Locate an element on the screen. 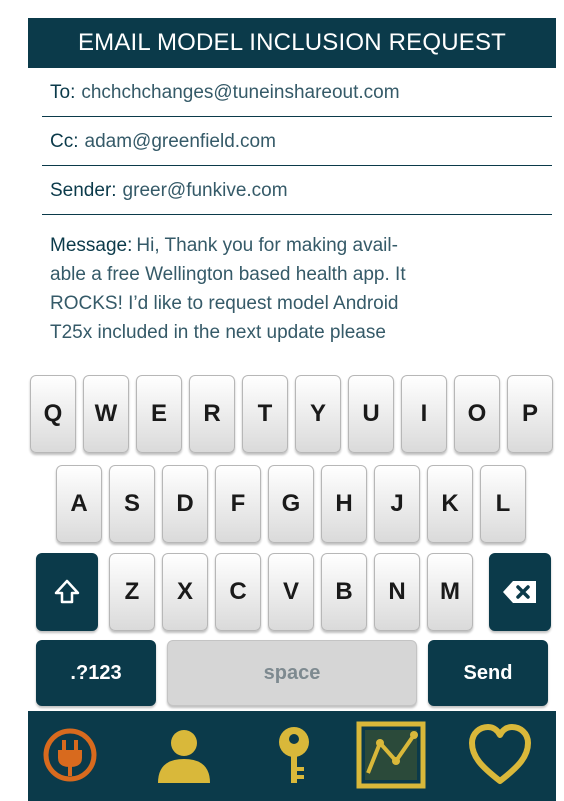  backspace-icon is located at coordinates (519, 592).